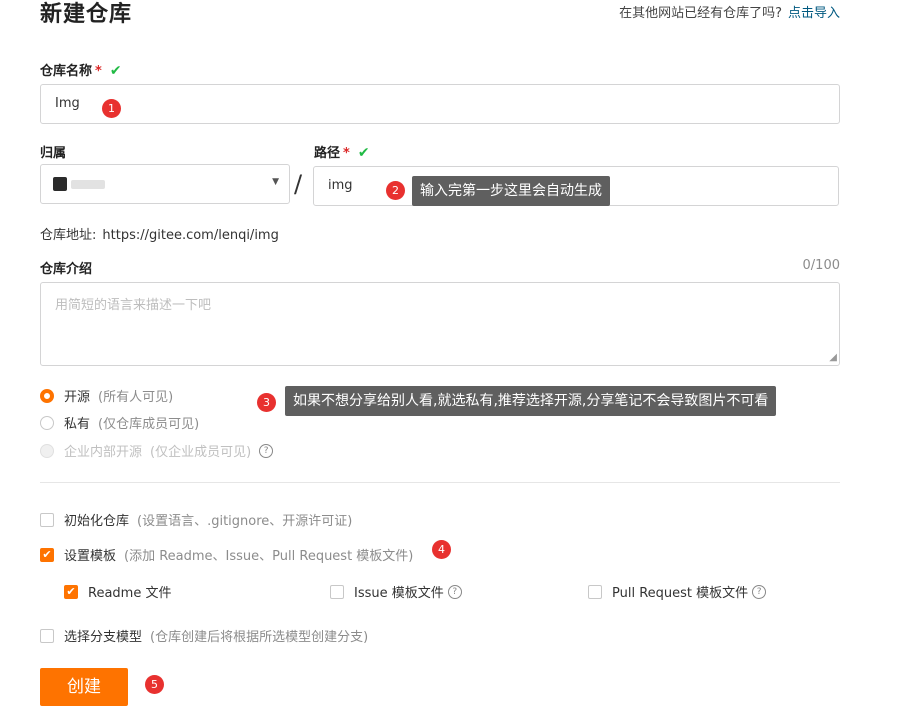 This screenshot has height=709, width=902. Describe the element at coordinates (531, 401) in the screenshot. I see `annotation-tip-3: 如果不想分享给别人看,就选私有,推荐选择开源,分享笔记不会导致图片不可看` at that location.